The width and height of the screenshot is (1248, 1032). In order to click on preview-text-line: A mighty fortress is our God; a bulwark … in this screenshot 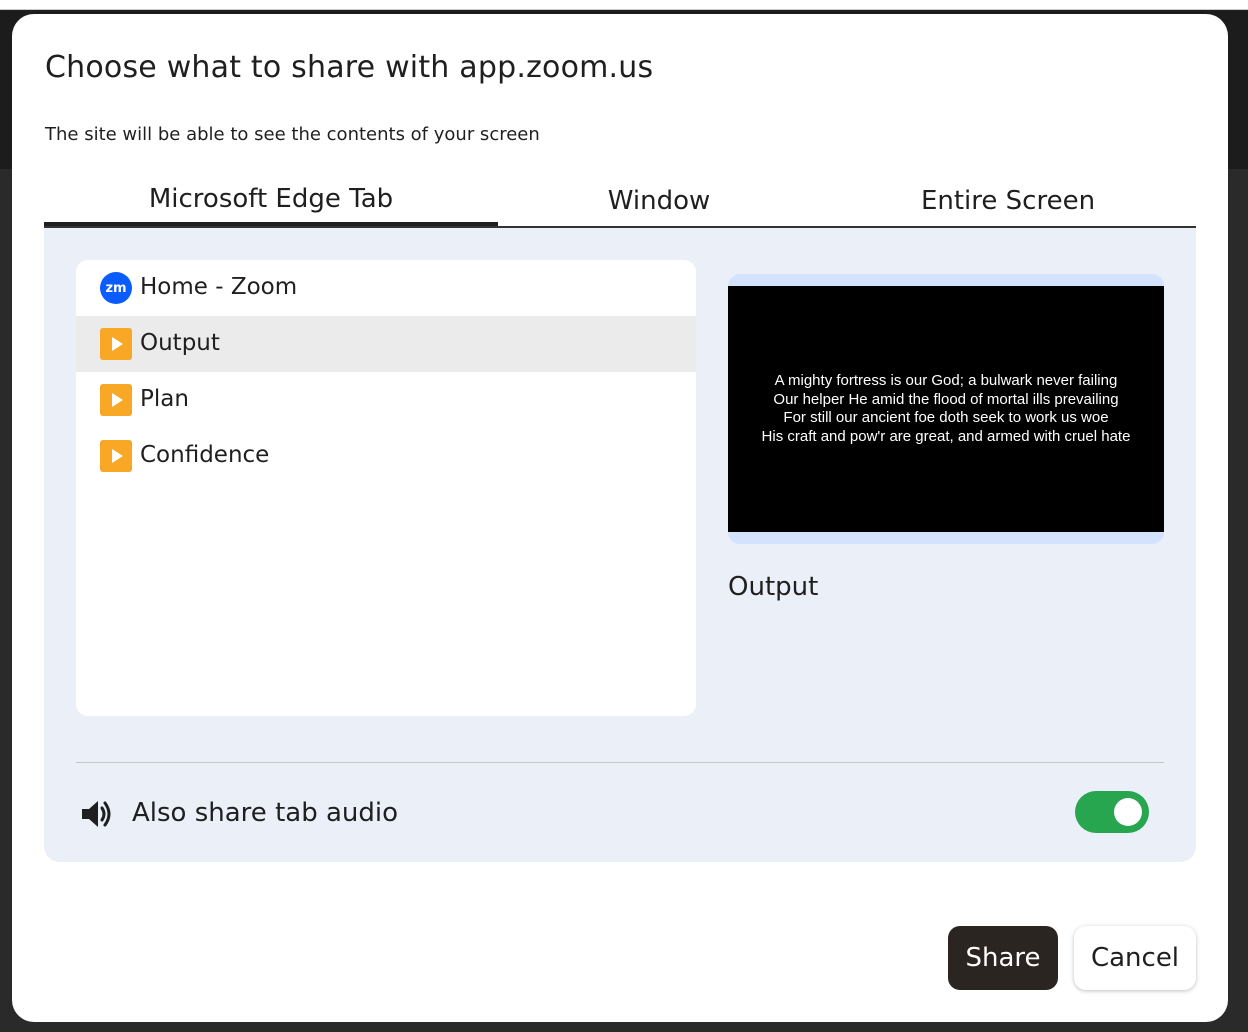, I will do `click(946, 380)`.